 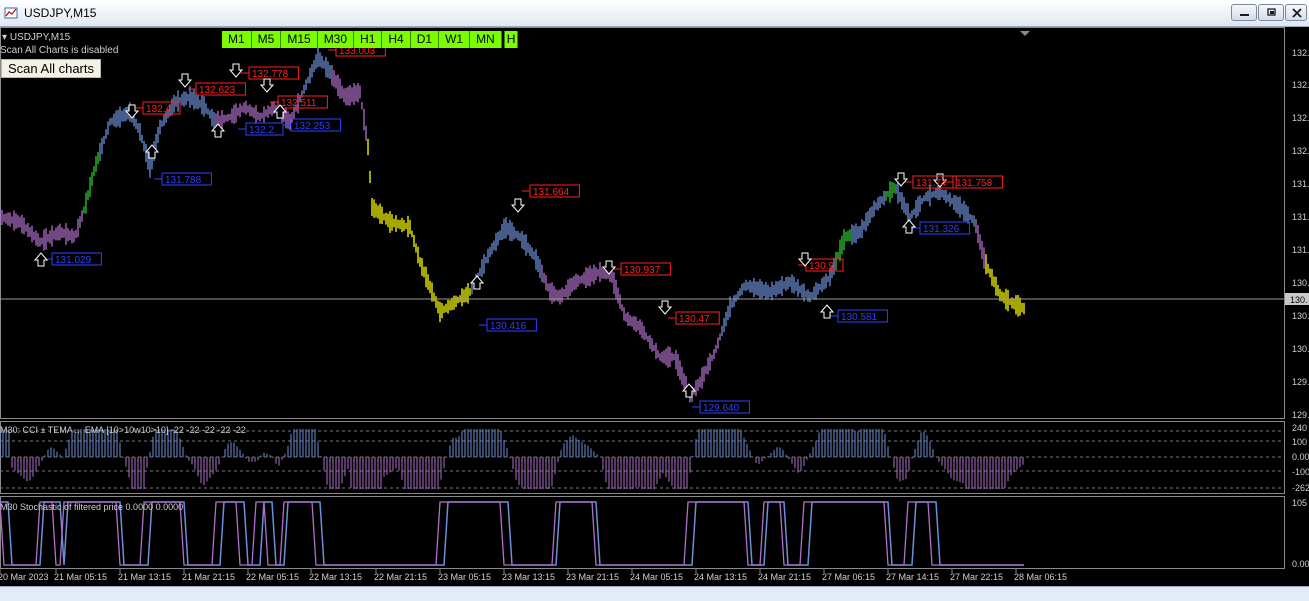 I want to click on sr-label-text: 132.4, so click(x=158, y=109).